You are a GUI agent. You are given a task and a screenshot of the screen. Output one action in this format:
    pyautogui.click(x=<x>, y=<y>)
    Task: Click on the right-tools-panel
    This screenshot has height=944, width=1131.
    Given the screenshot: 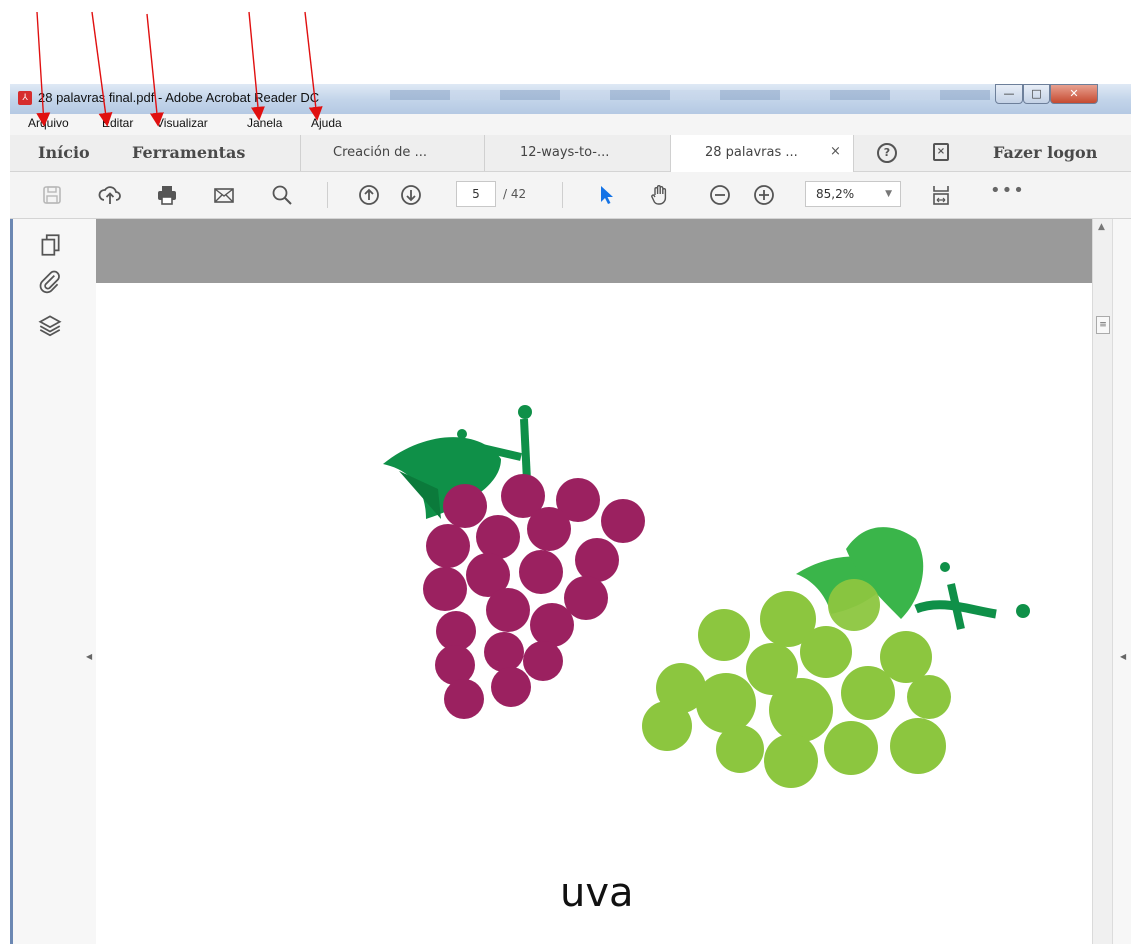 What is the action you would take?
    pyautogui.click(x=1121, y=581)
    